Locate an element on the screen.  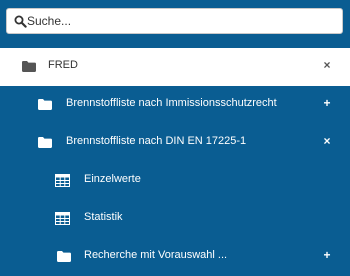
tree-item-label: FRED is located at coordinates (63, 65).